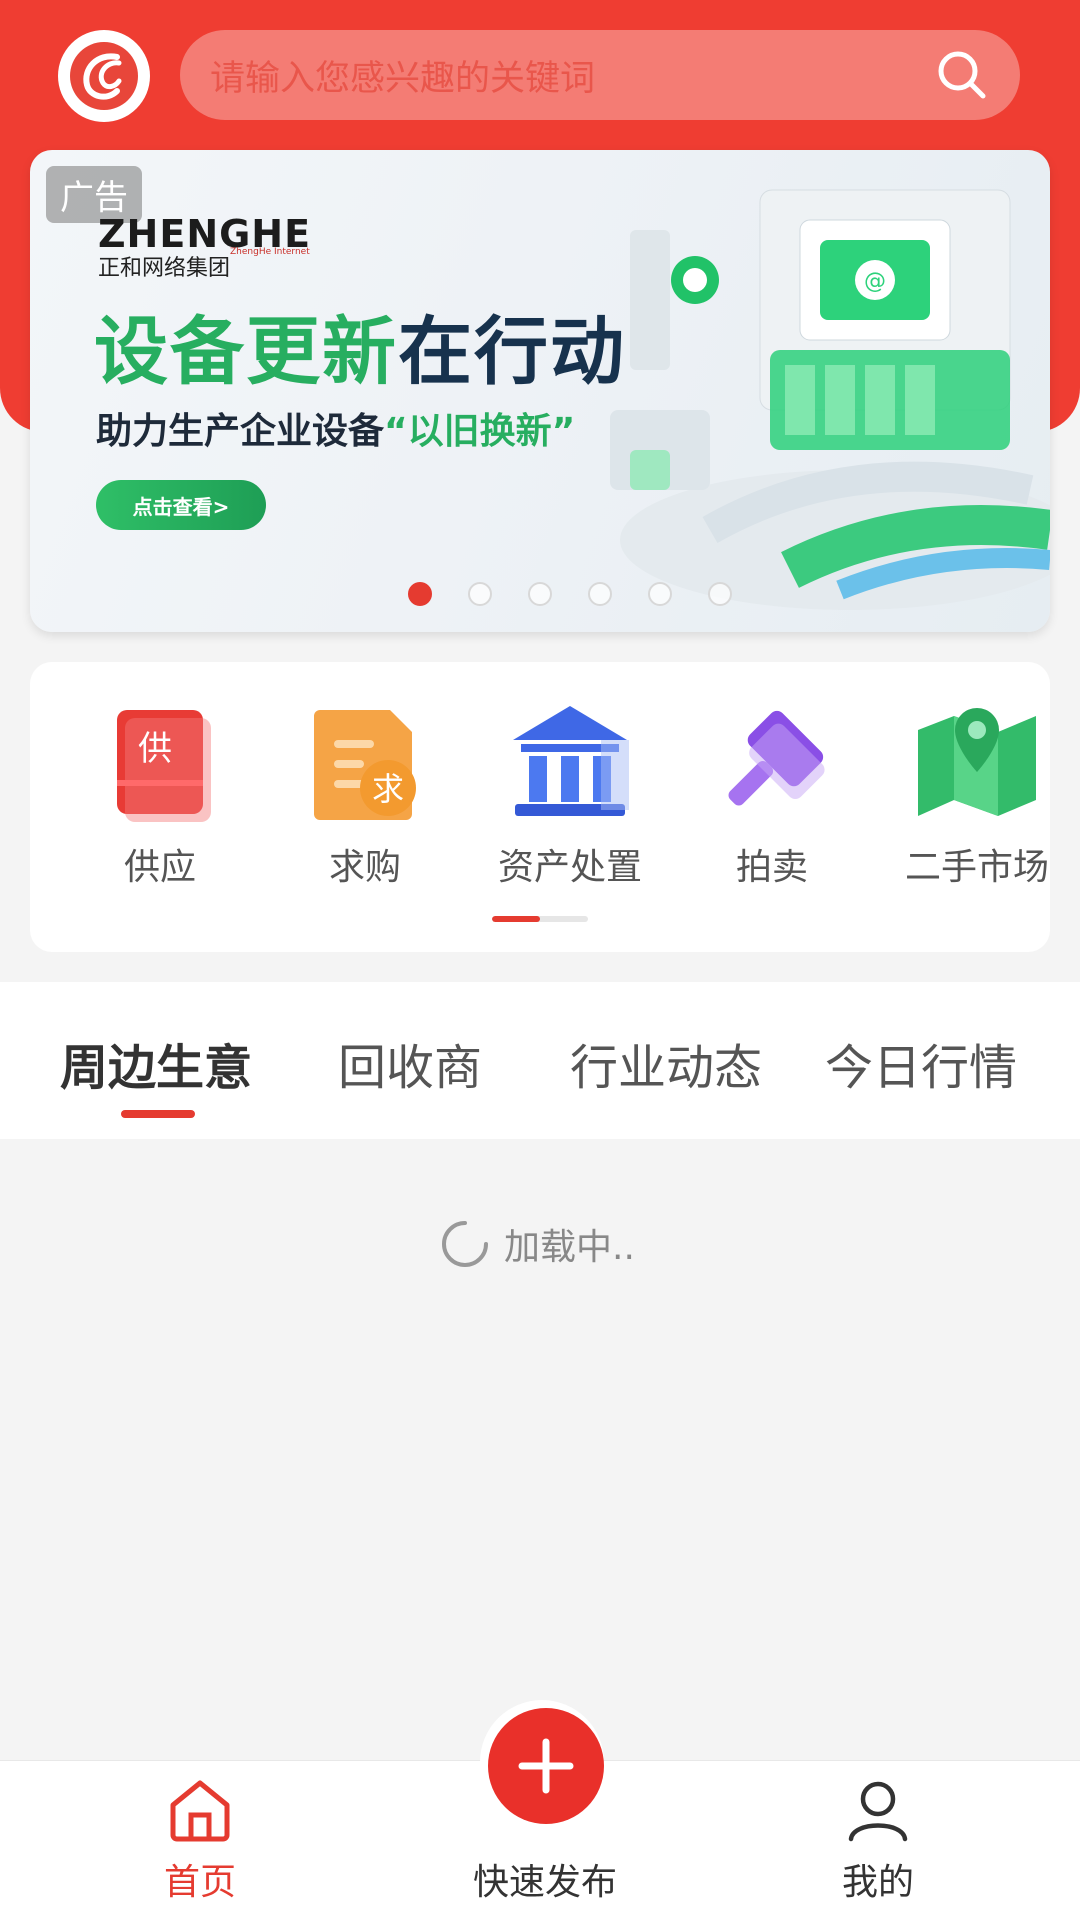  Describe the element at coordinates (921, 1063) in the screenshot. I see `tab-today-market: 今日行情` at that location.